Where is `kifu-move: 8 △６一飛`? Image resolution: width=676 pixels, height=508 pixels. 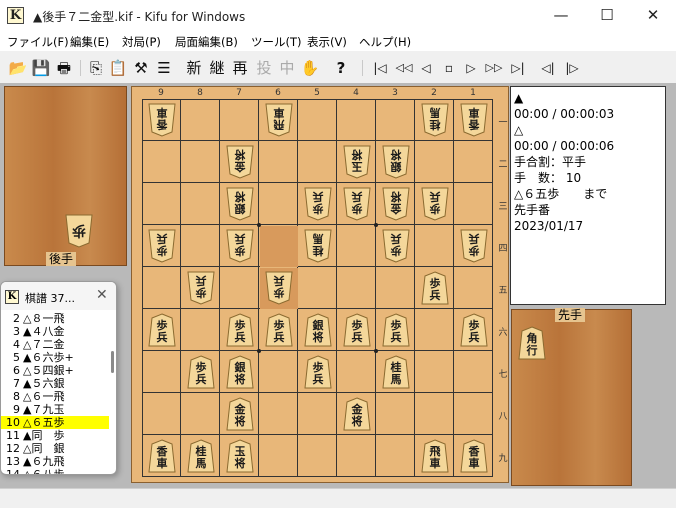
kifu-move: 8 △６一飛 is located at coordinates (55, 396).